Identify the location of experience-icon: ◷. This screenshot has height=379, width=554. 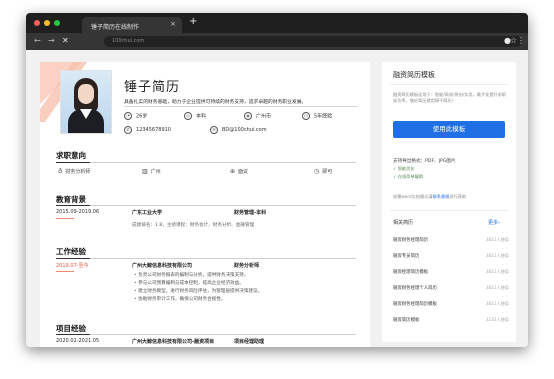
(306, 116).